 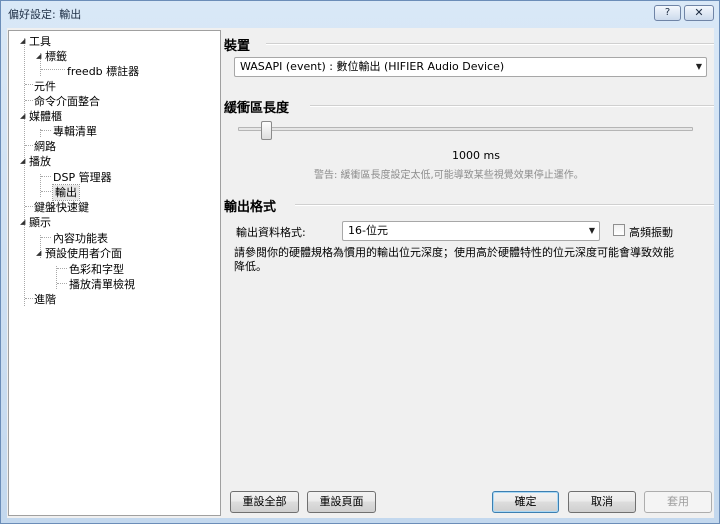 I want to click on tree-item-label: 專輯清單, so click(x=75, y=131).